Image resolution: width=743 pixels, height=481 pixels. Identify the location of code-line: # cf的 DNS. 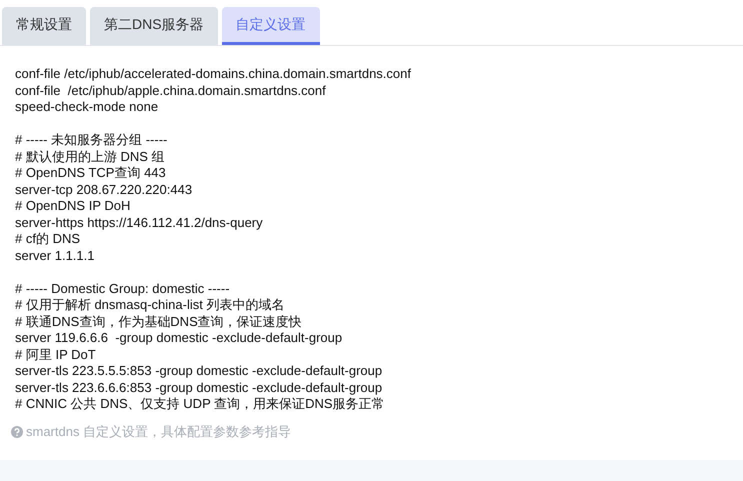
(48, 239).